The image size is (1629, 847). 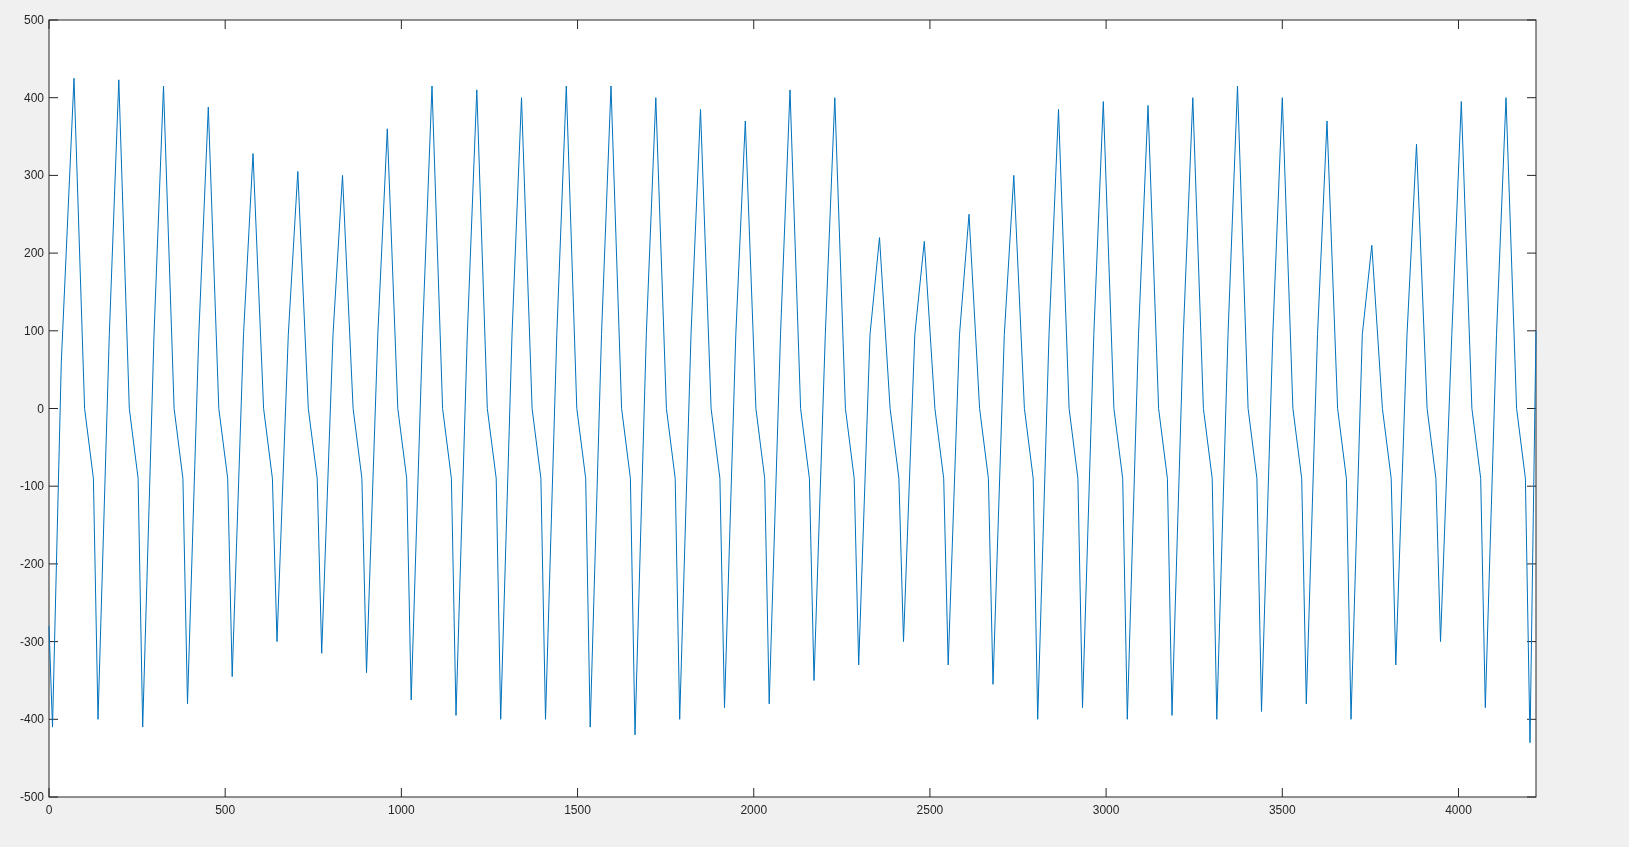 What do you see at coordinates (49, 810) in the screenshot?
I see `x-tick-label: 0` at bounding box center [49, 810].